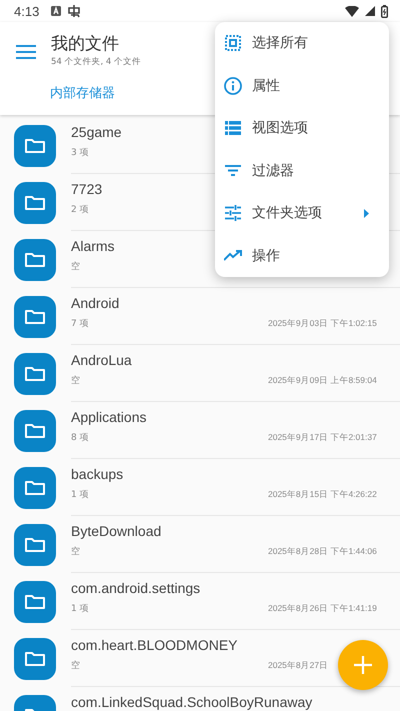 The height and width of the screenshot is (711, 400). What do you see at coordinates (191, 702) in the screenshot?
I see `folder-name: com.LinkedSquad.SchoolBoyRunaway` at bounding box center [191, 702].